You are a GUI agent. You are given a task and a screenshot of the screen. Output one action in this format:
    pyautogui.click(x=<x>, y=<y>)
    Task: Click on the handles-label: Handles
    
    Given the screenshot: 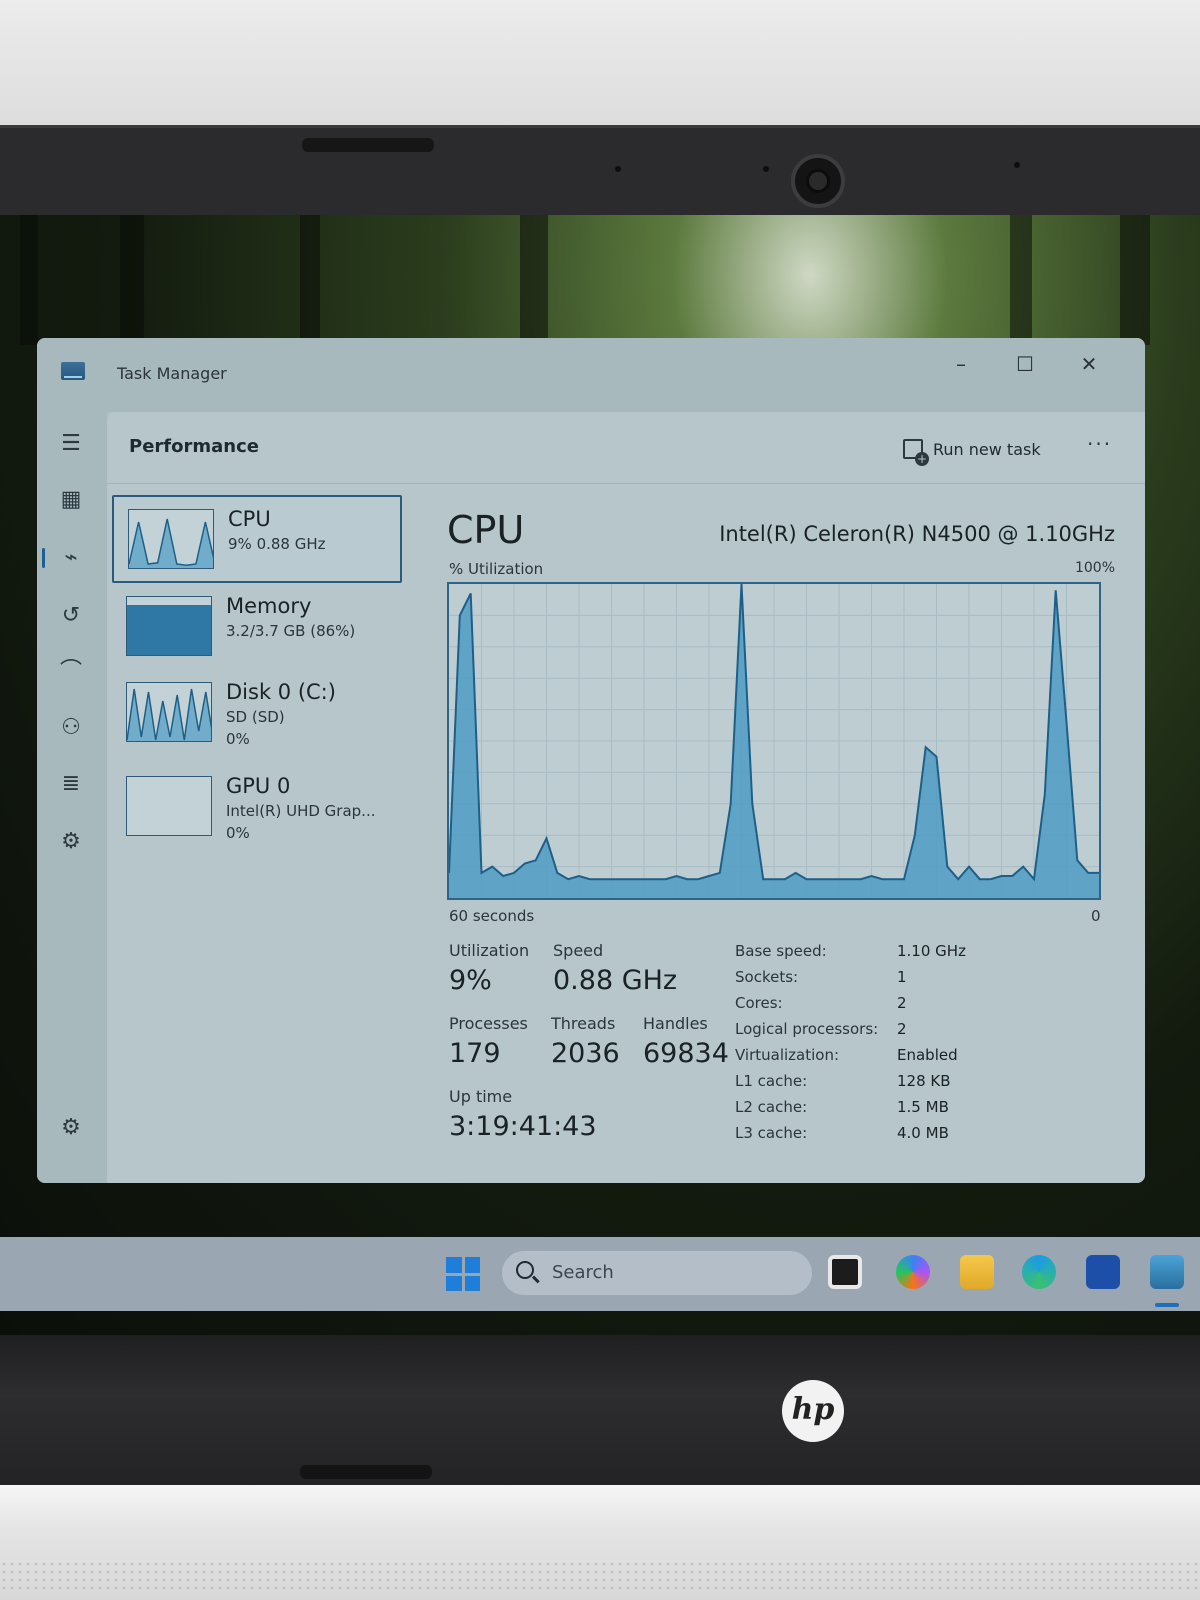 What is the action you would take?
    pyautogui.click(x=675, y=1023)
    